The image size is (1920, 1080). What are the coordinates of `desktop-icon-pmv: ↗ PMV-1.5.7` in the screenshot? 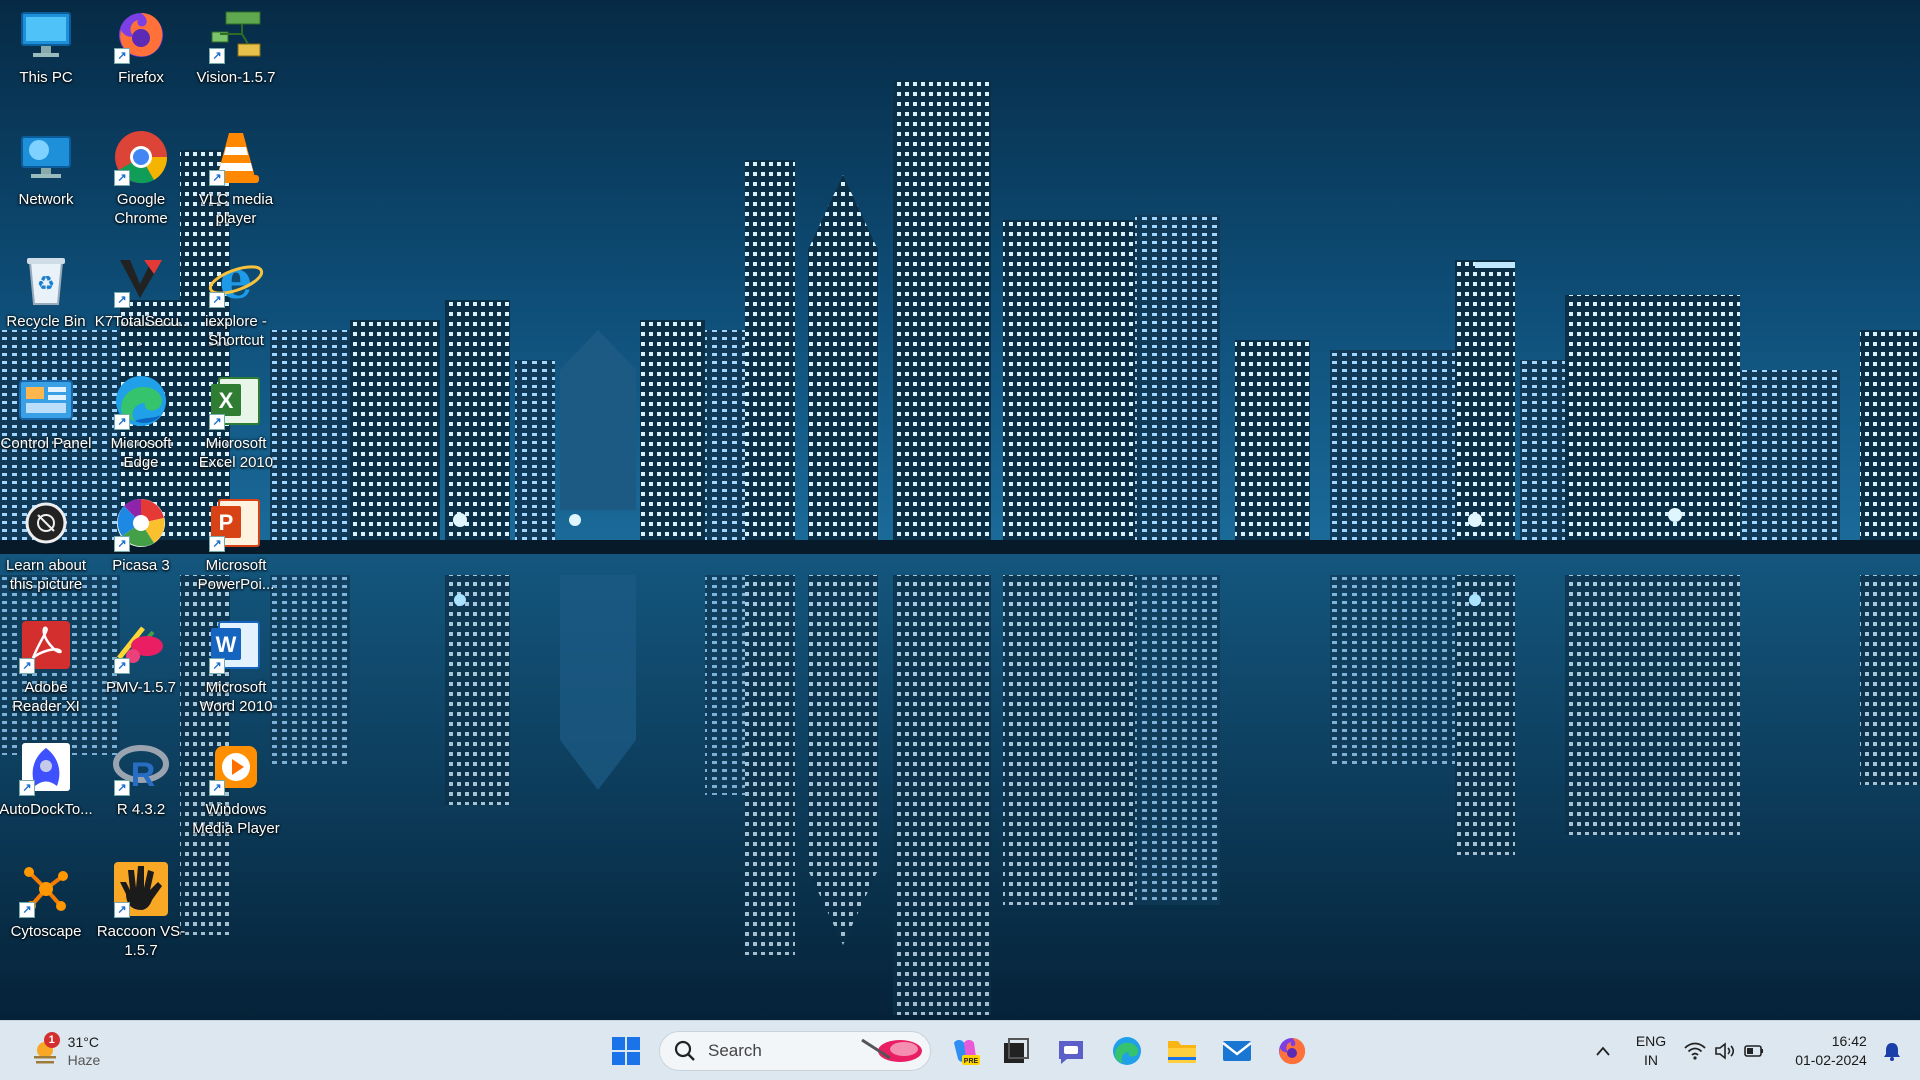 It's located at (141, 669).